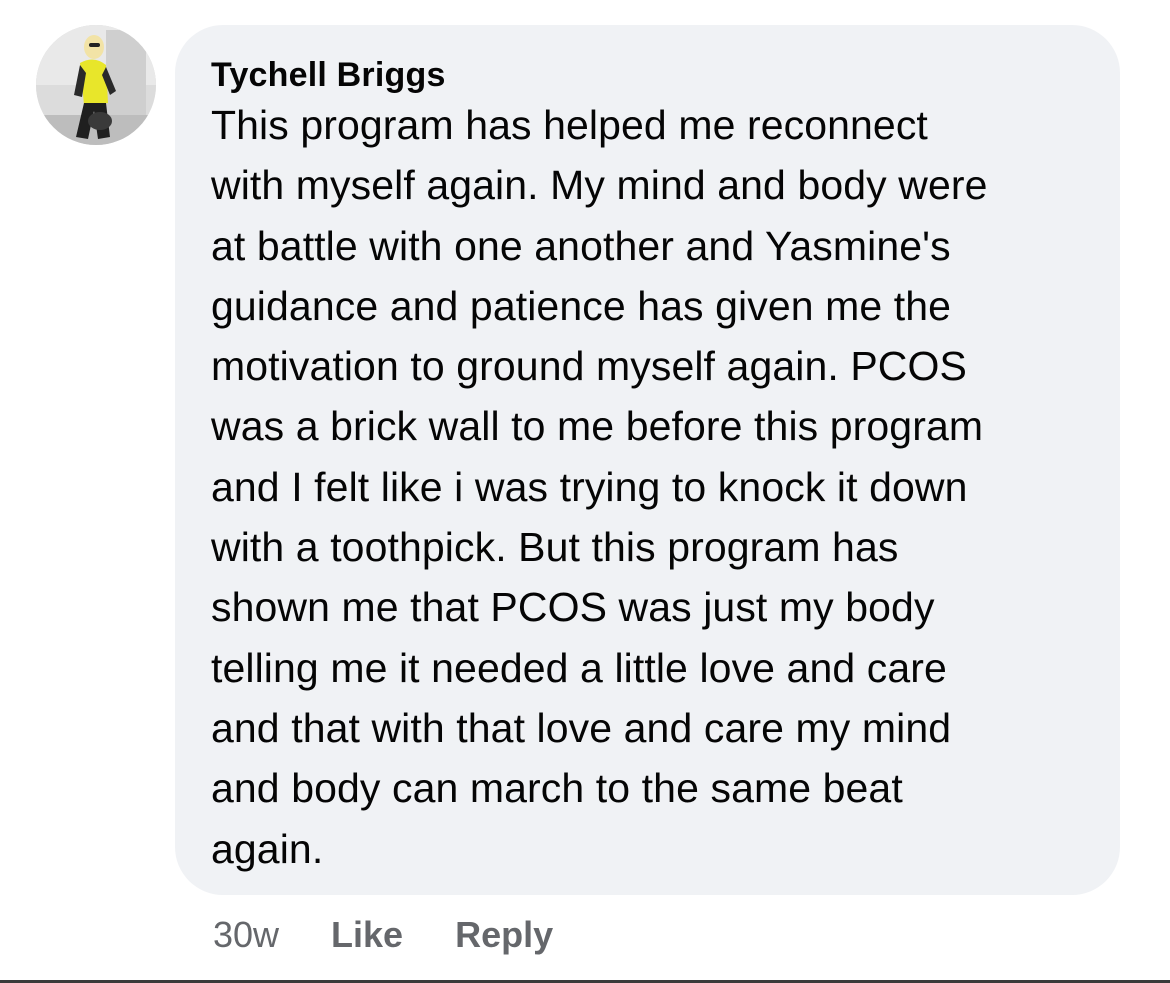 The image size is (1170, 983). Describe the element at coordinates (409, 935) in the screenshot. I see `comment-actions: 30w Like Reply` at that location.